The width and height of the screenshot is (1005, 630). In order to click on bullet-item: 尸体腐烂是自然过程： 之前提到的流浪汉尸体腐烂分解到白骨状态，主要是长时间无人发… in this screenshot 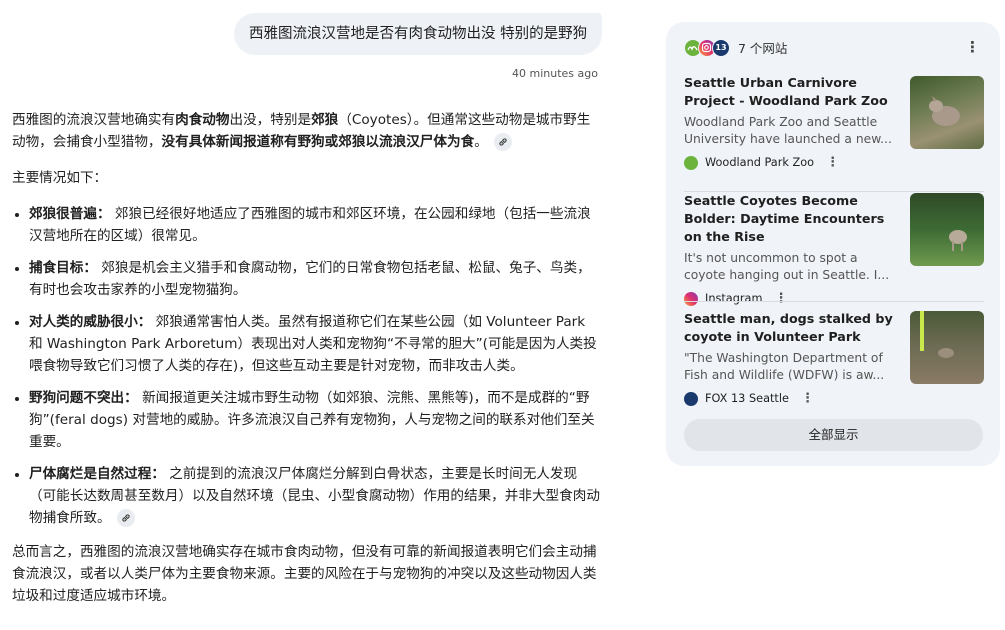, I will do `click(314, 496)`.